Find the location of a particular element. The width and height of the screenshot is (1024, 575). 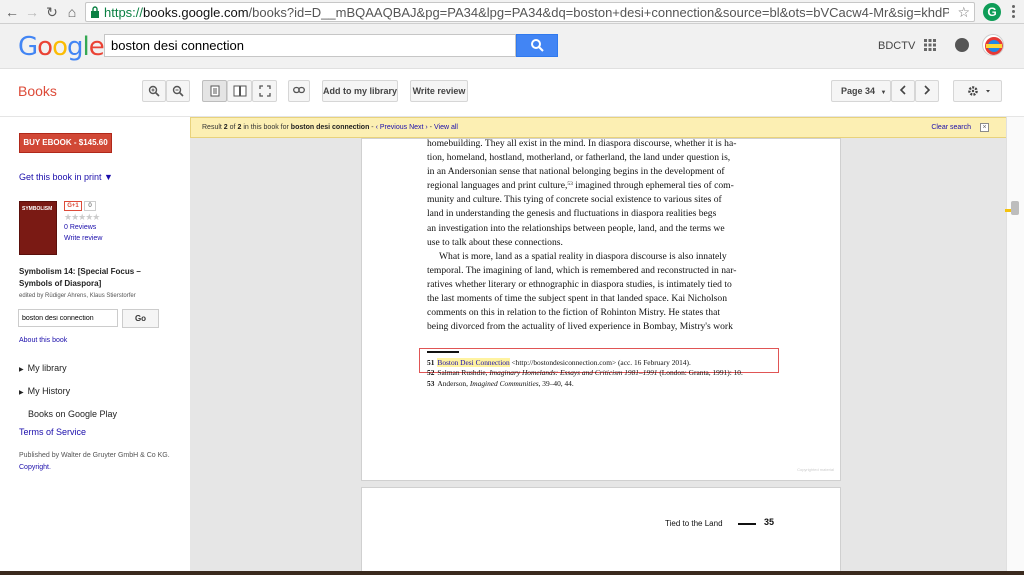

google-plus-one-button: G+1 is located at coordinates (73, 206).